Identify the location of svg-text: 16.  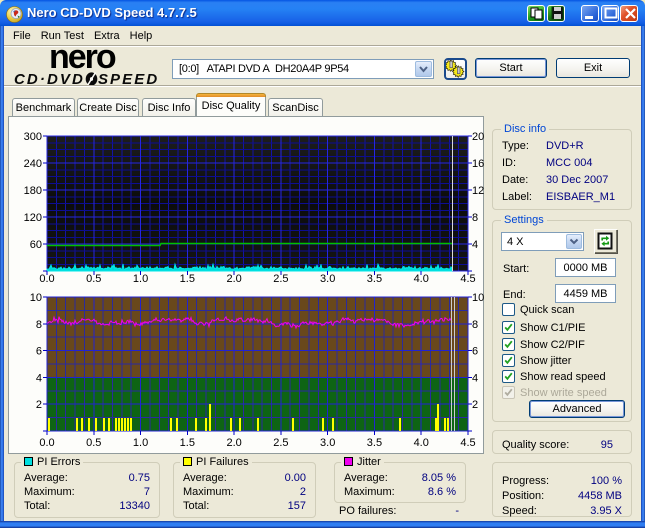
(478, 164).